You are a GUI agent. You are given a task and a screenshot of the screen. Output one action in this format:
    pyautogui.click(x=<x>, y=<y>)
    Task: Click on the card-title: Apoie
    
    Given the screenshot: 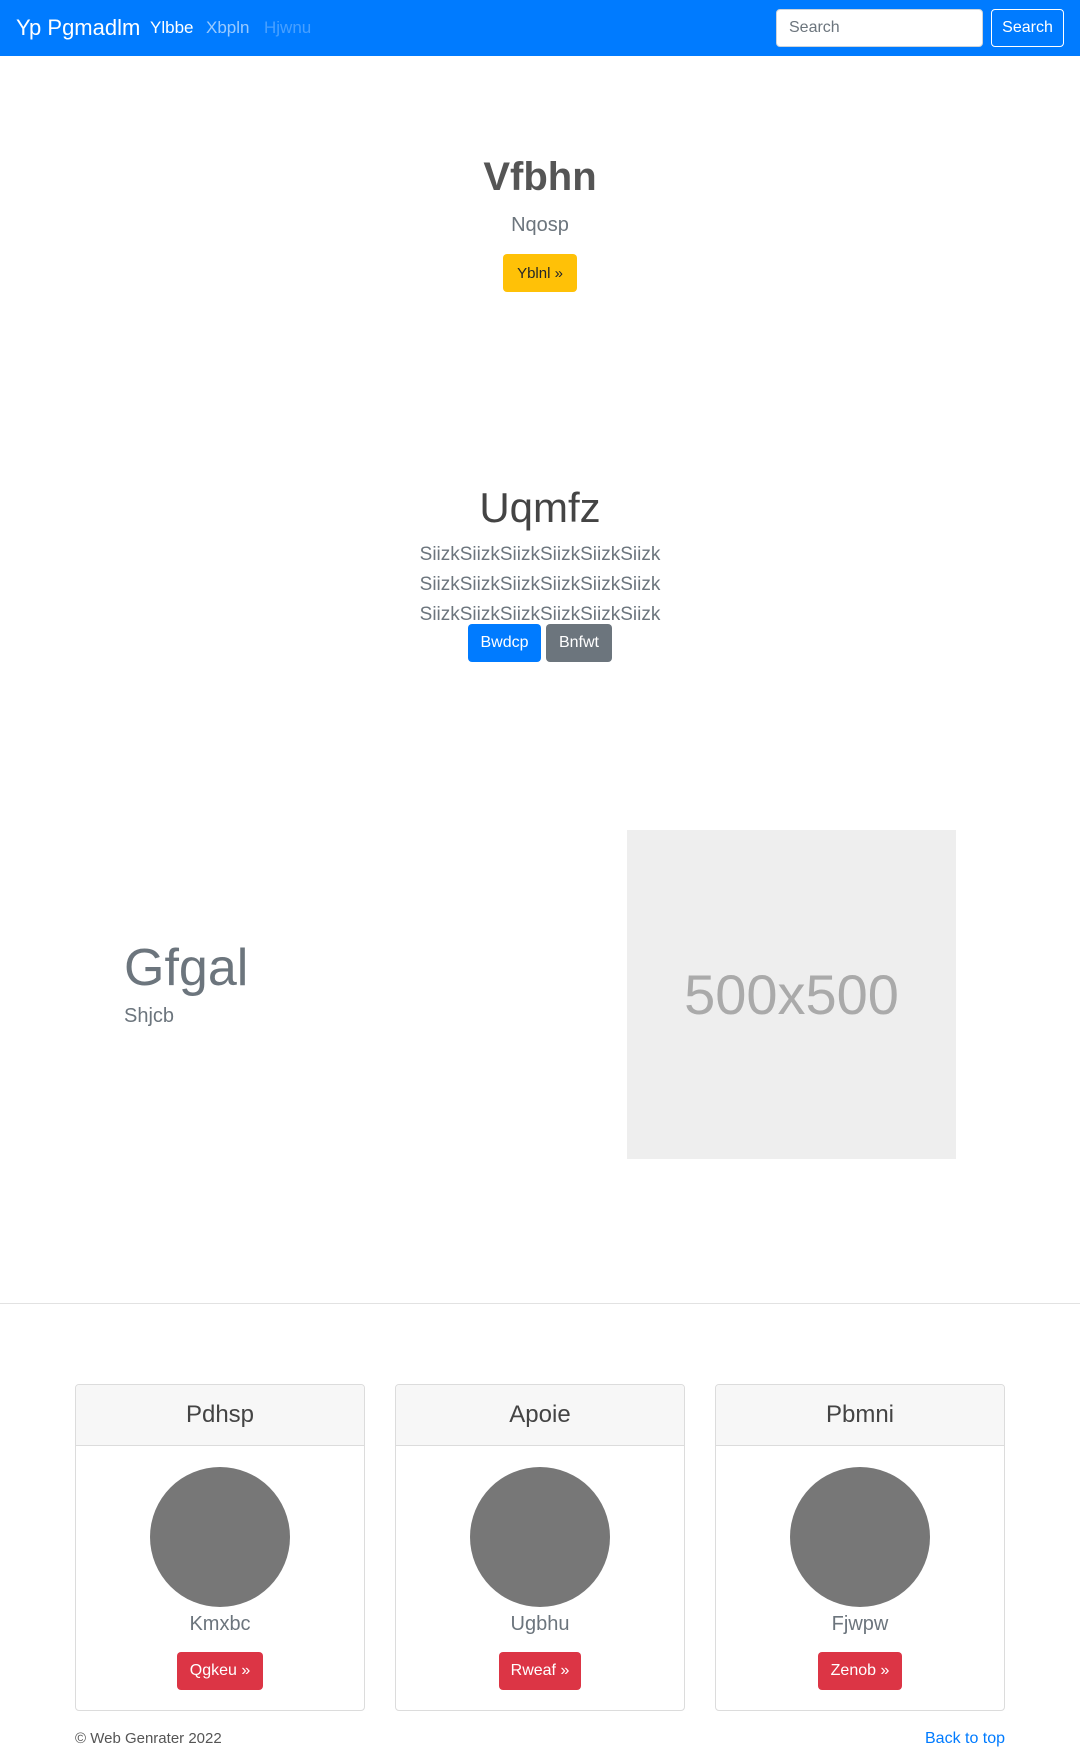 What is the action you would take?
    pyautogui.click(x=540, y=1414)
    